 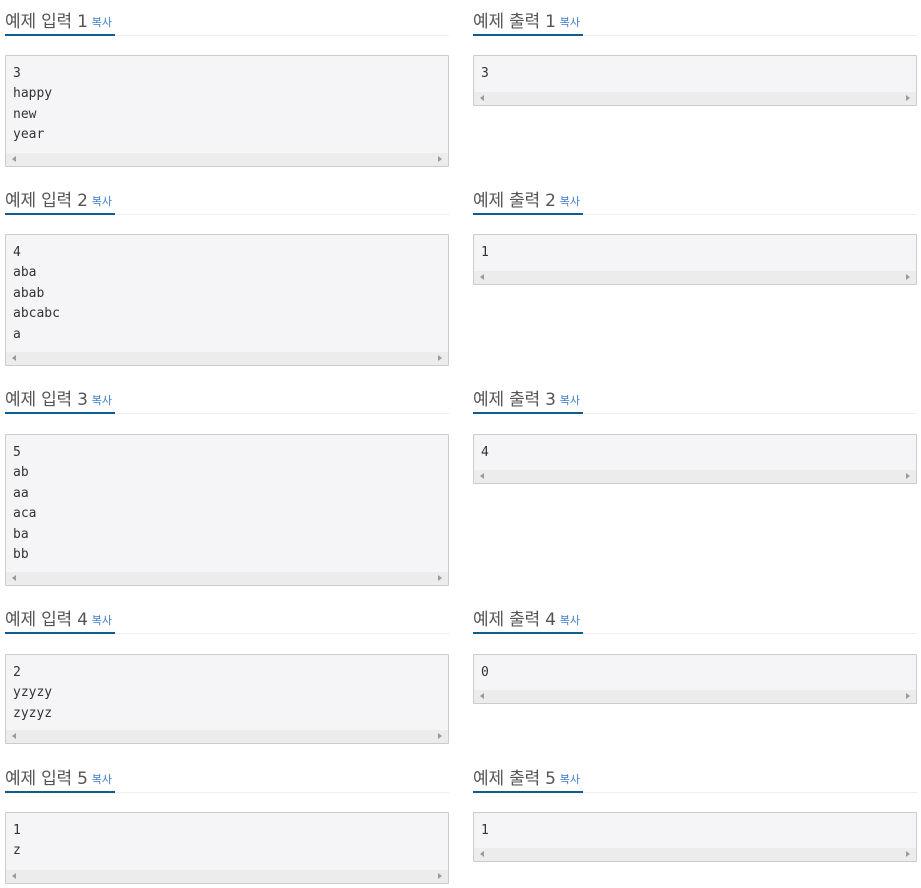 I want to click on sample-output-box: 3, so click(x=695, y=80).